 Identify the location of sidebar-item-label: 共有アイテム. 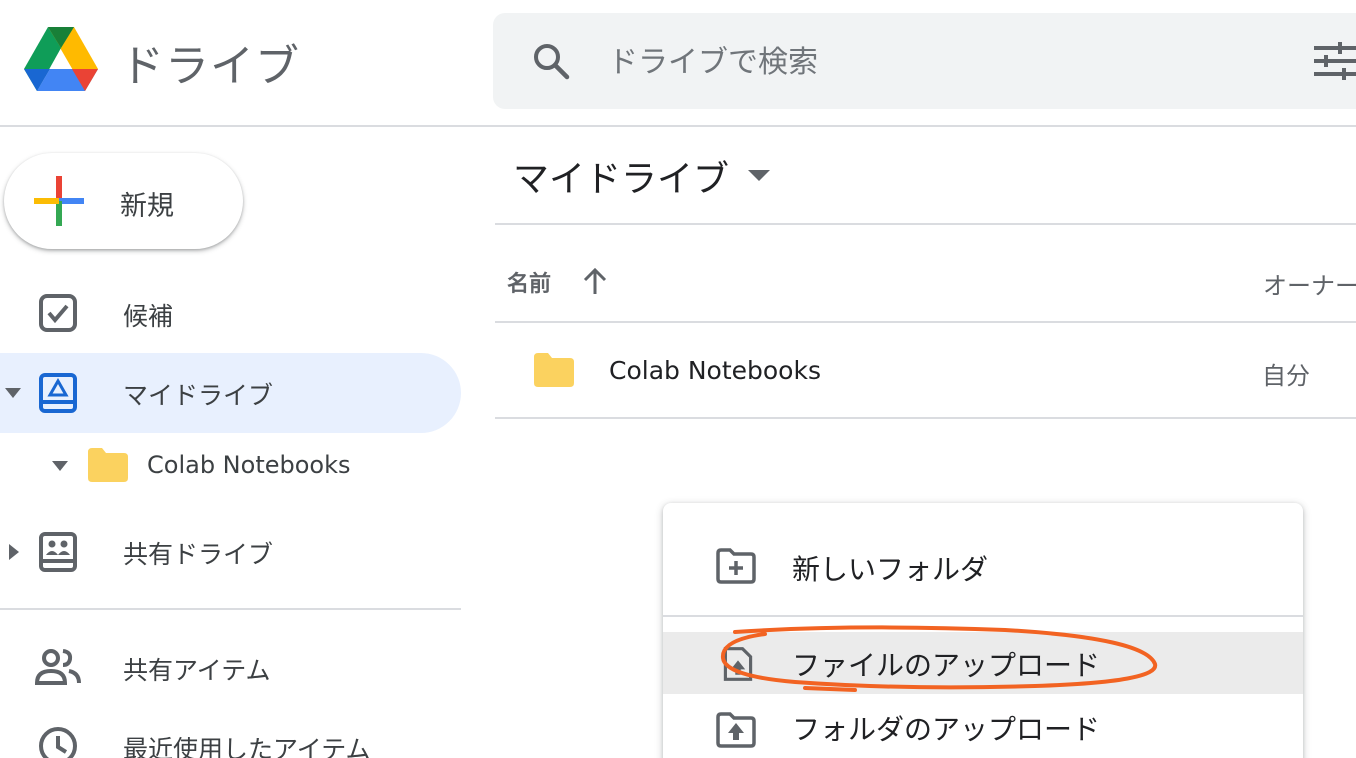
(197, 670).